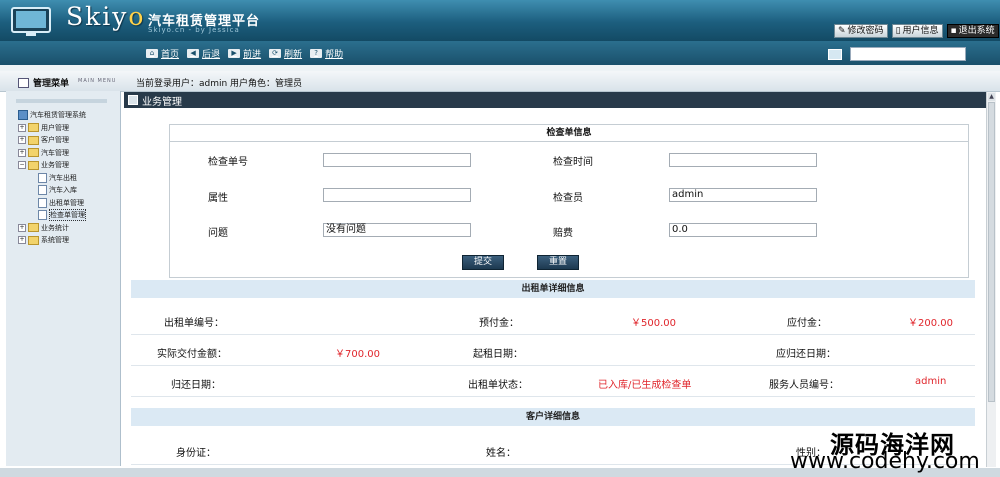 The width and height of the screenshot is (1000, 477). What do you see at coordinates (52, 165) in the screenshot?
I see `sidebar-item-business-management: − 业务管理` at bounding box center [52, 165].